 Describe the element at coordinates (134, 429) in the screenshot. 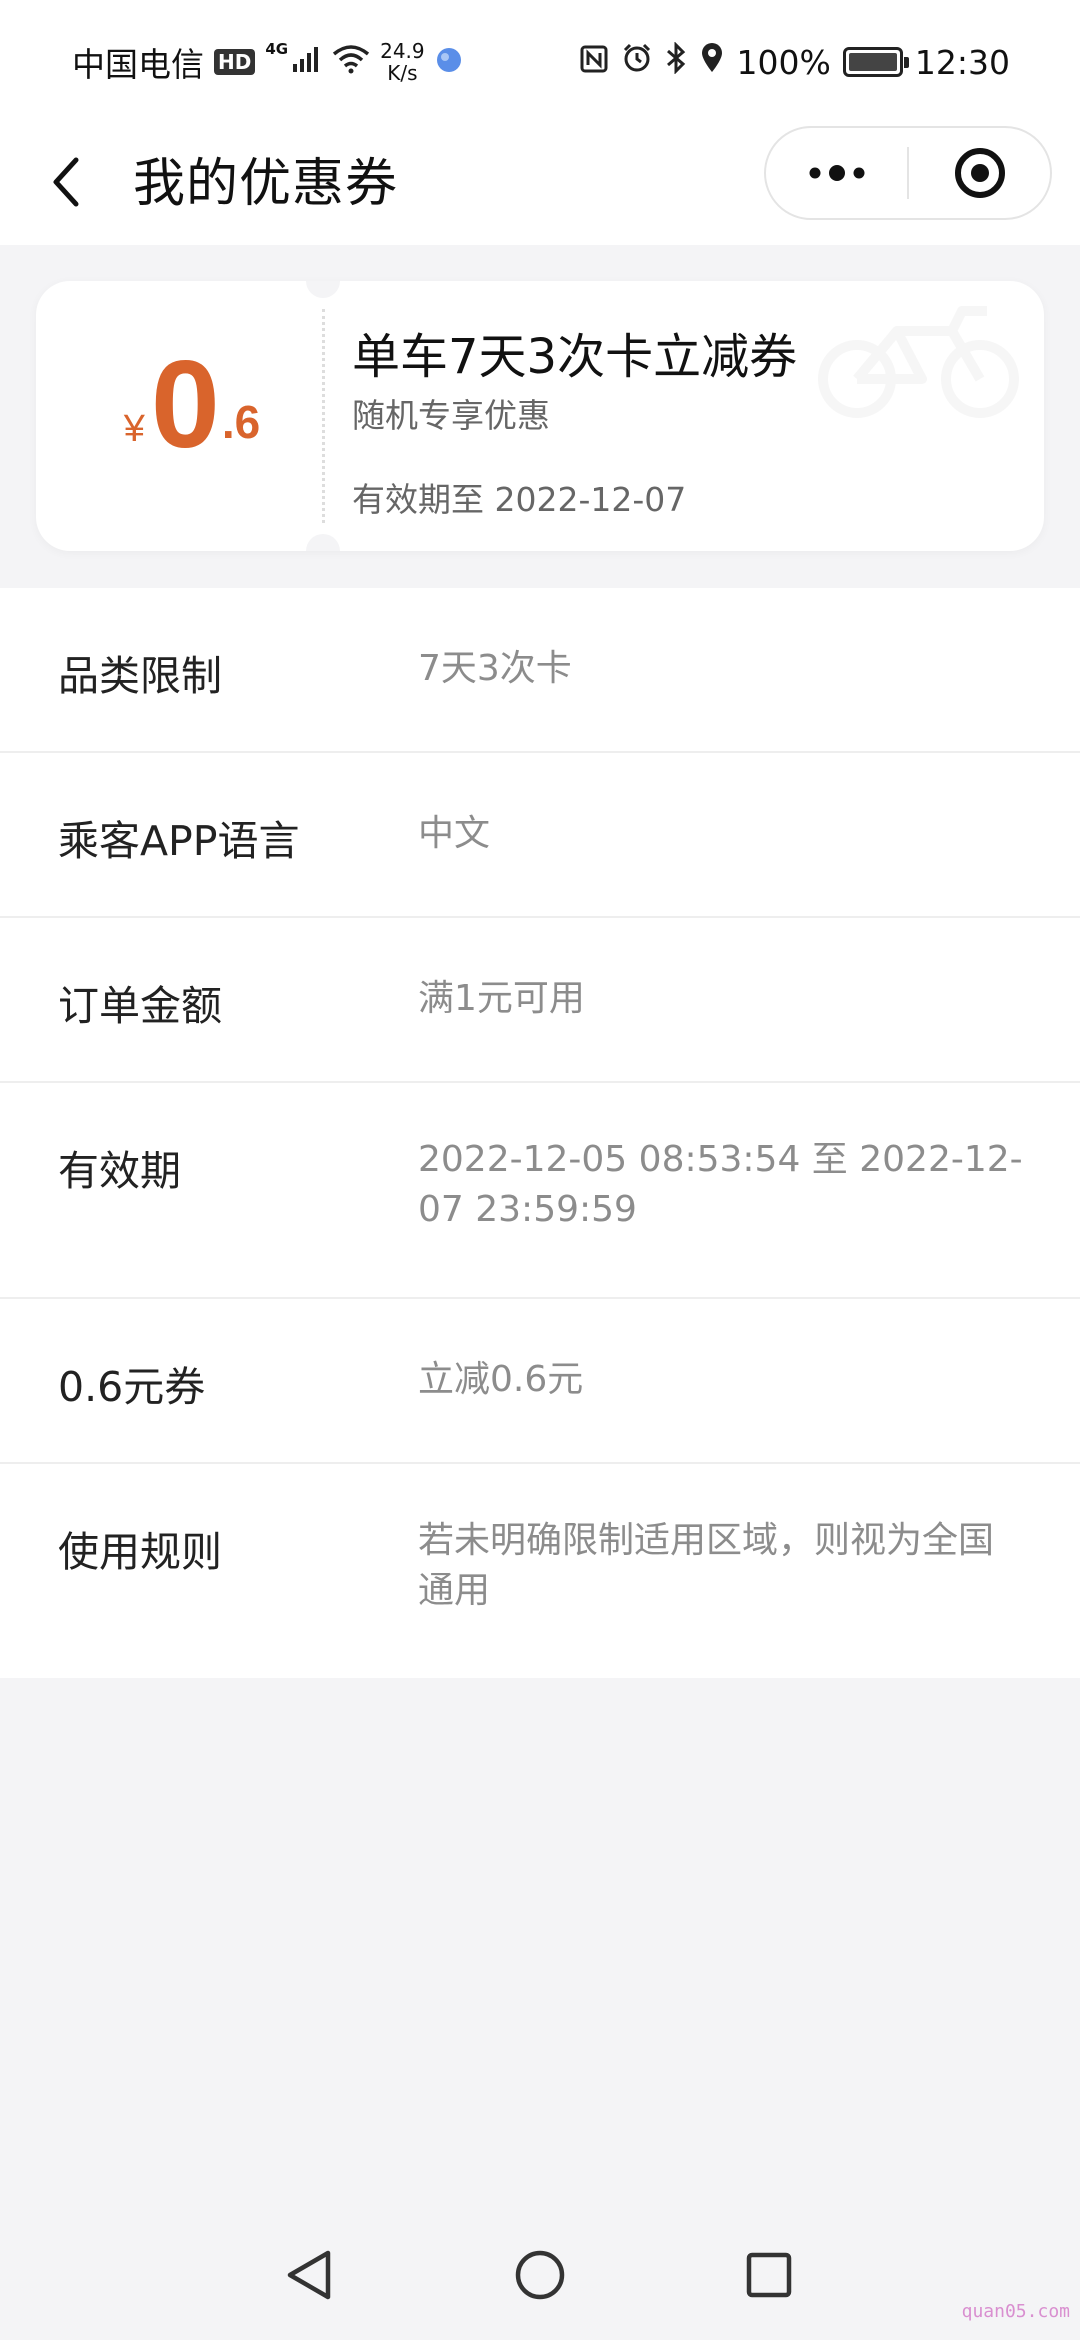

I see `currency-symbol: ¥` at that location.